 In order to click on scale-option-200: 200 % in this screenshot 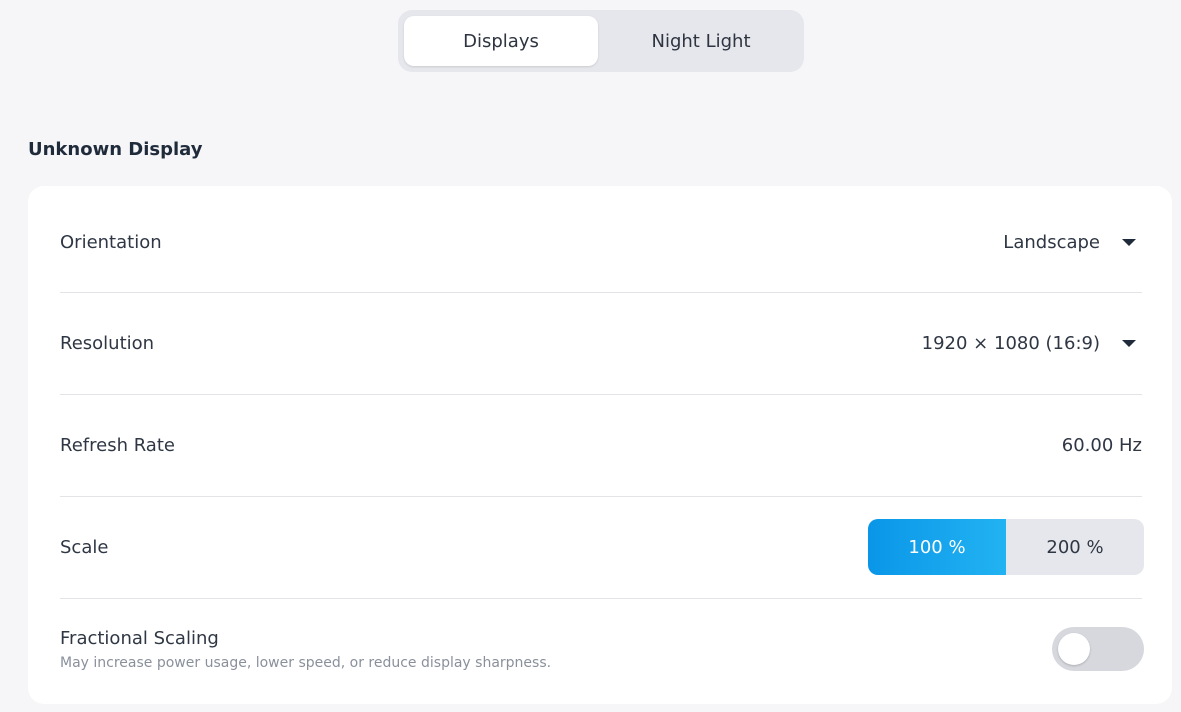, I will do `click(1075, 547)`.